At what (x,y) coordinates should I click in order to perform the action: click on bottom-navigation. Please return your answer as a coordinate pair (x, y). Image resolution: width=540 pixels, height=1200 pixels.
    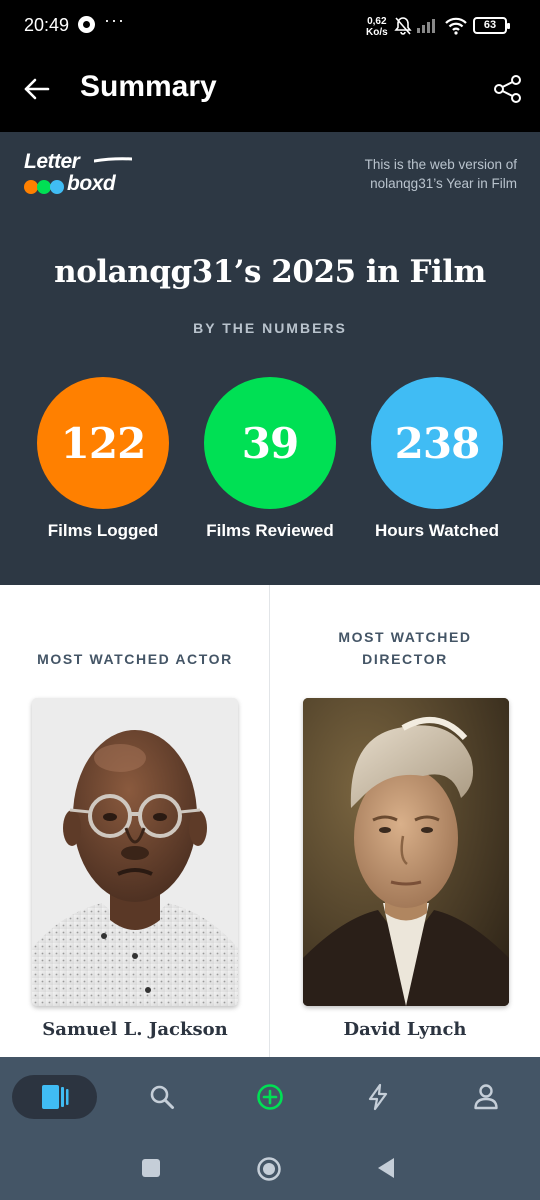
    Looking at the image, I should click on (270, 1097).